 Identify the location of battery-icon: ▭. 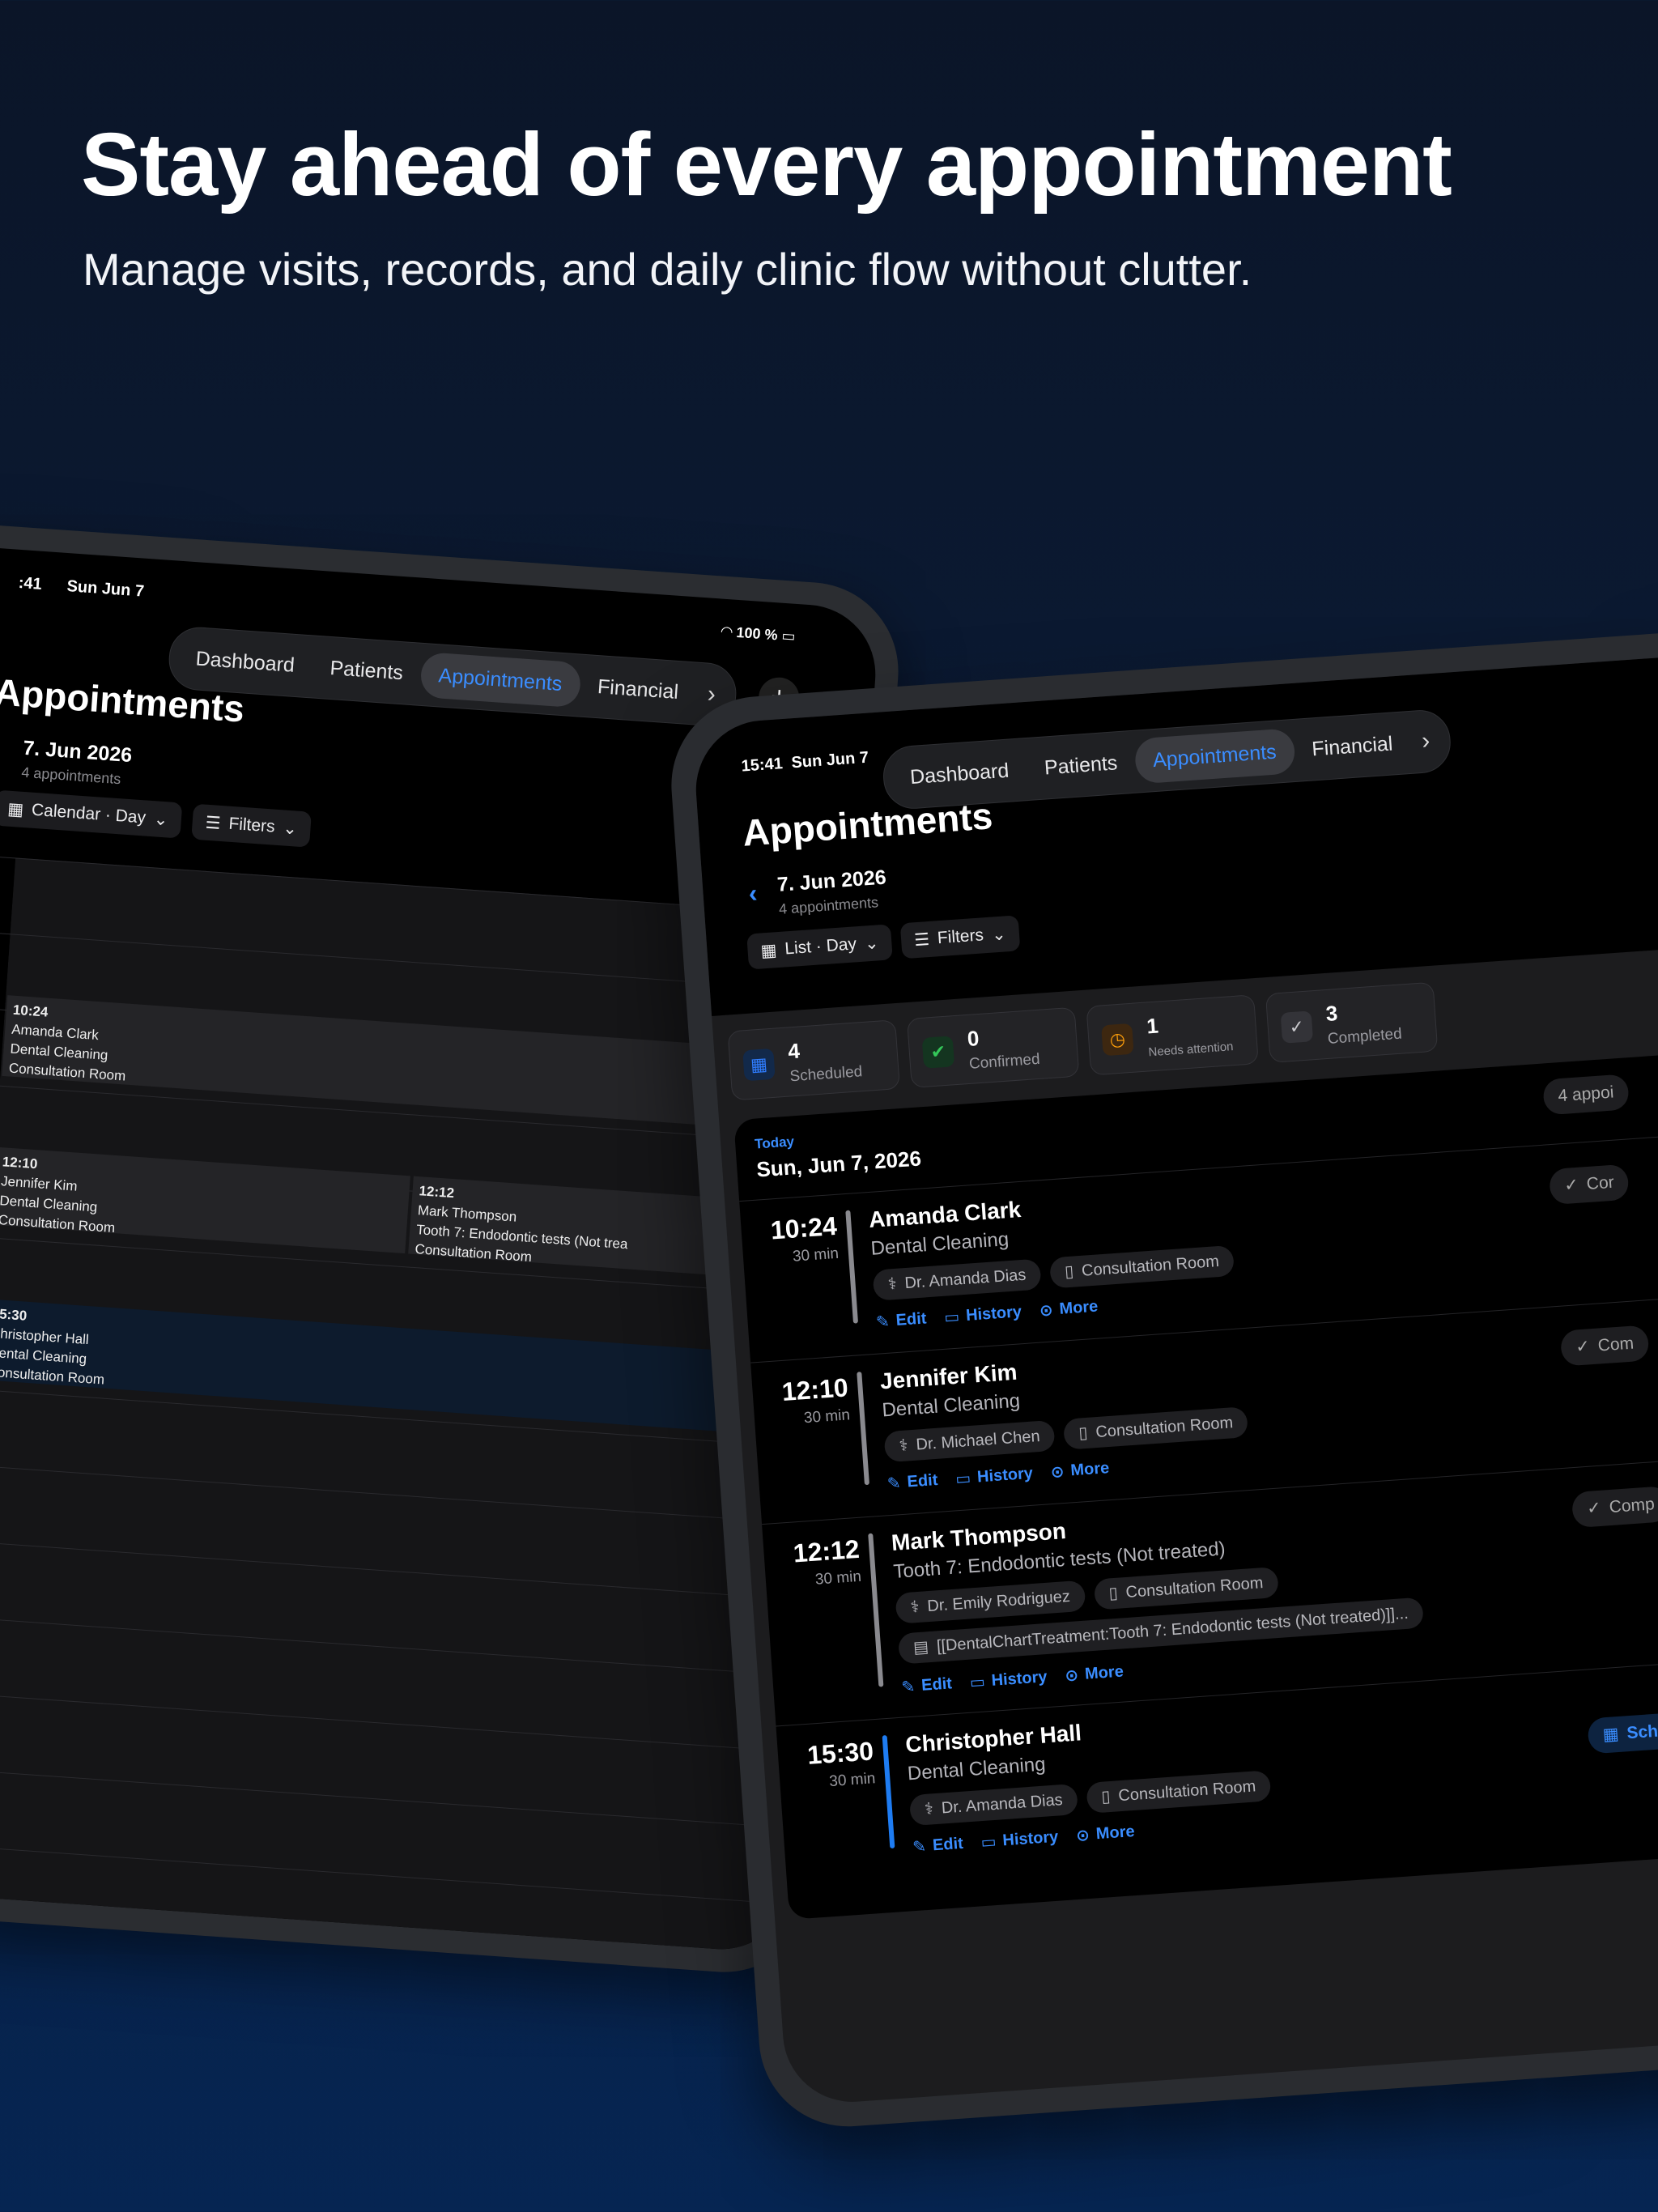
(788, 636).